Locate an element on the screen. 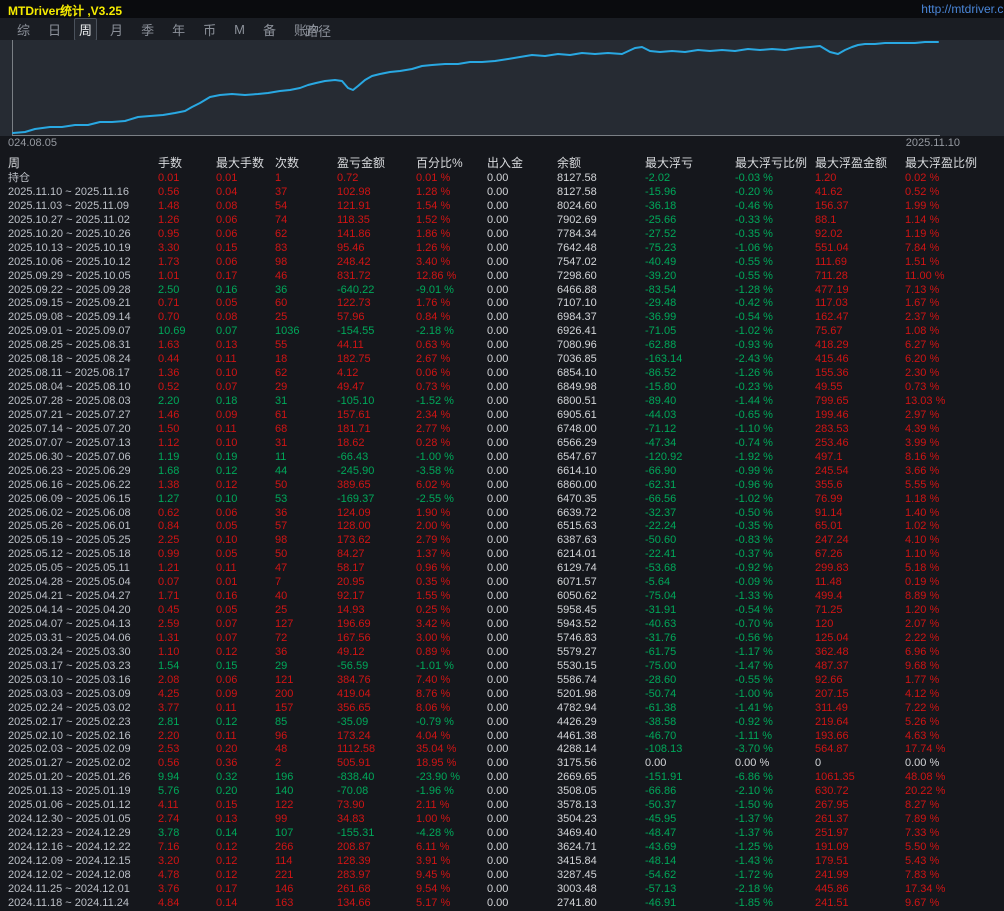  value-cell-9: 117.03 is located at coordinates (831, 303).